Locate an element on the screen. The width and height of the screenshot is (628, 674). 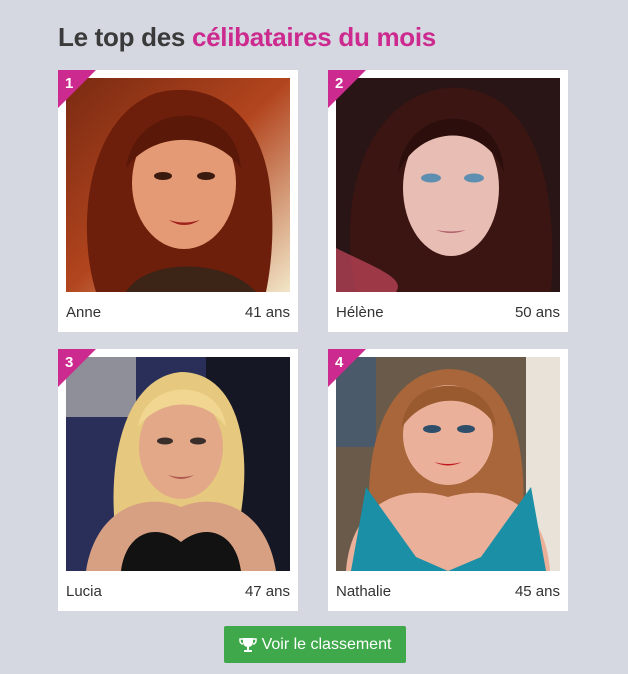
rank-number: 1 is located at coordinates (69, 83).